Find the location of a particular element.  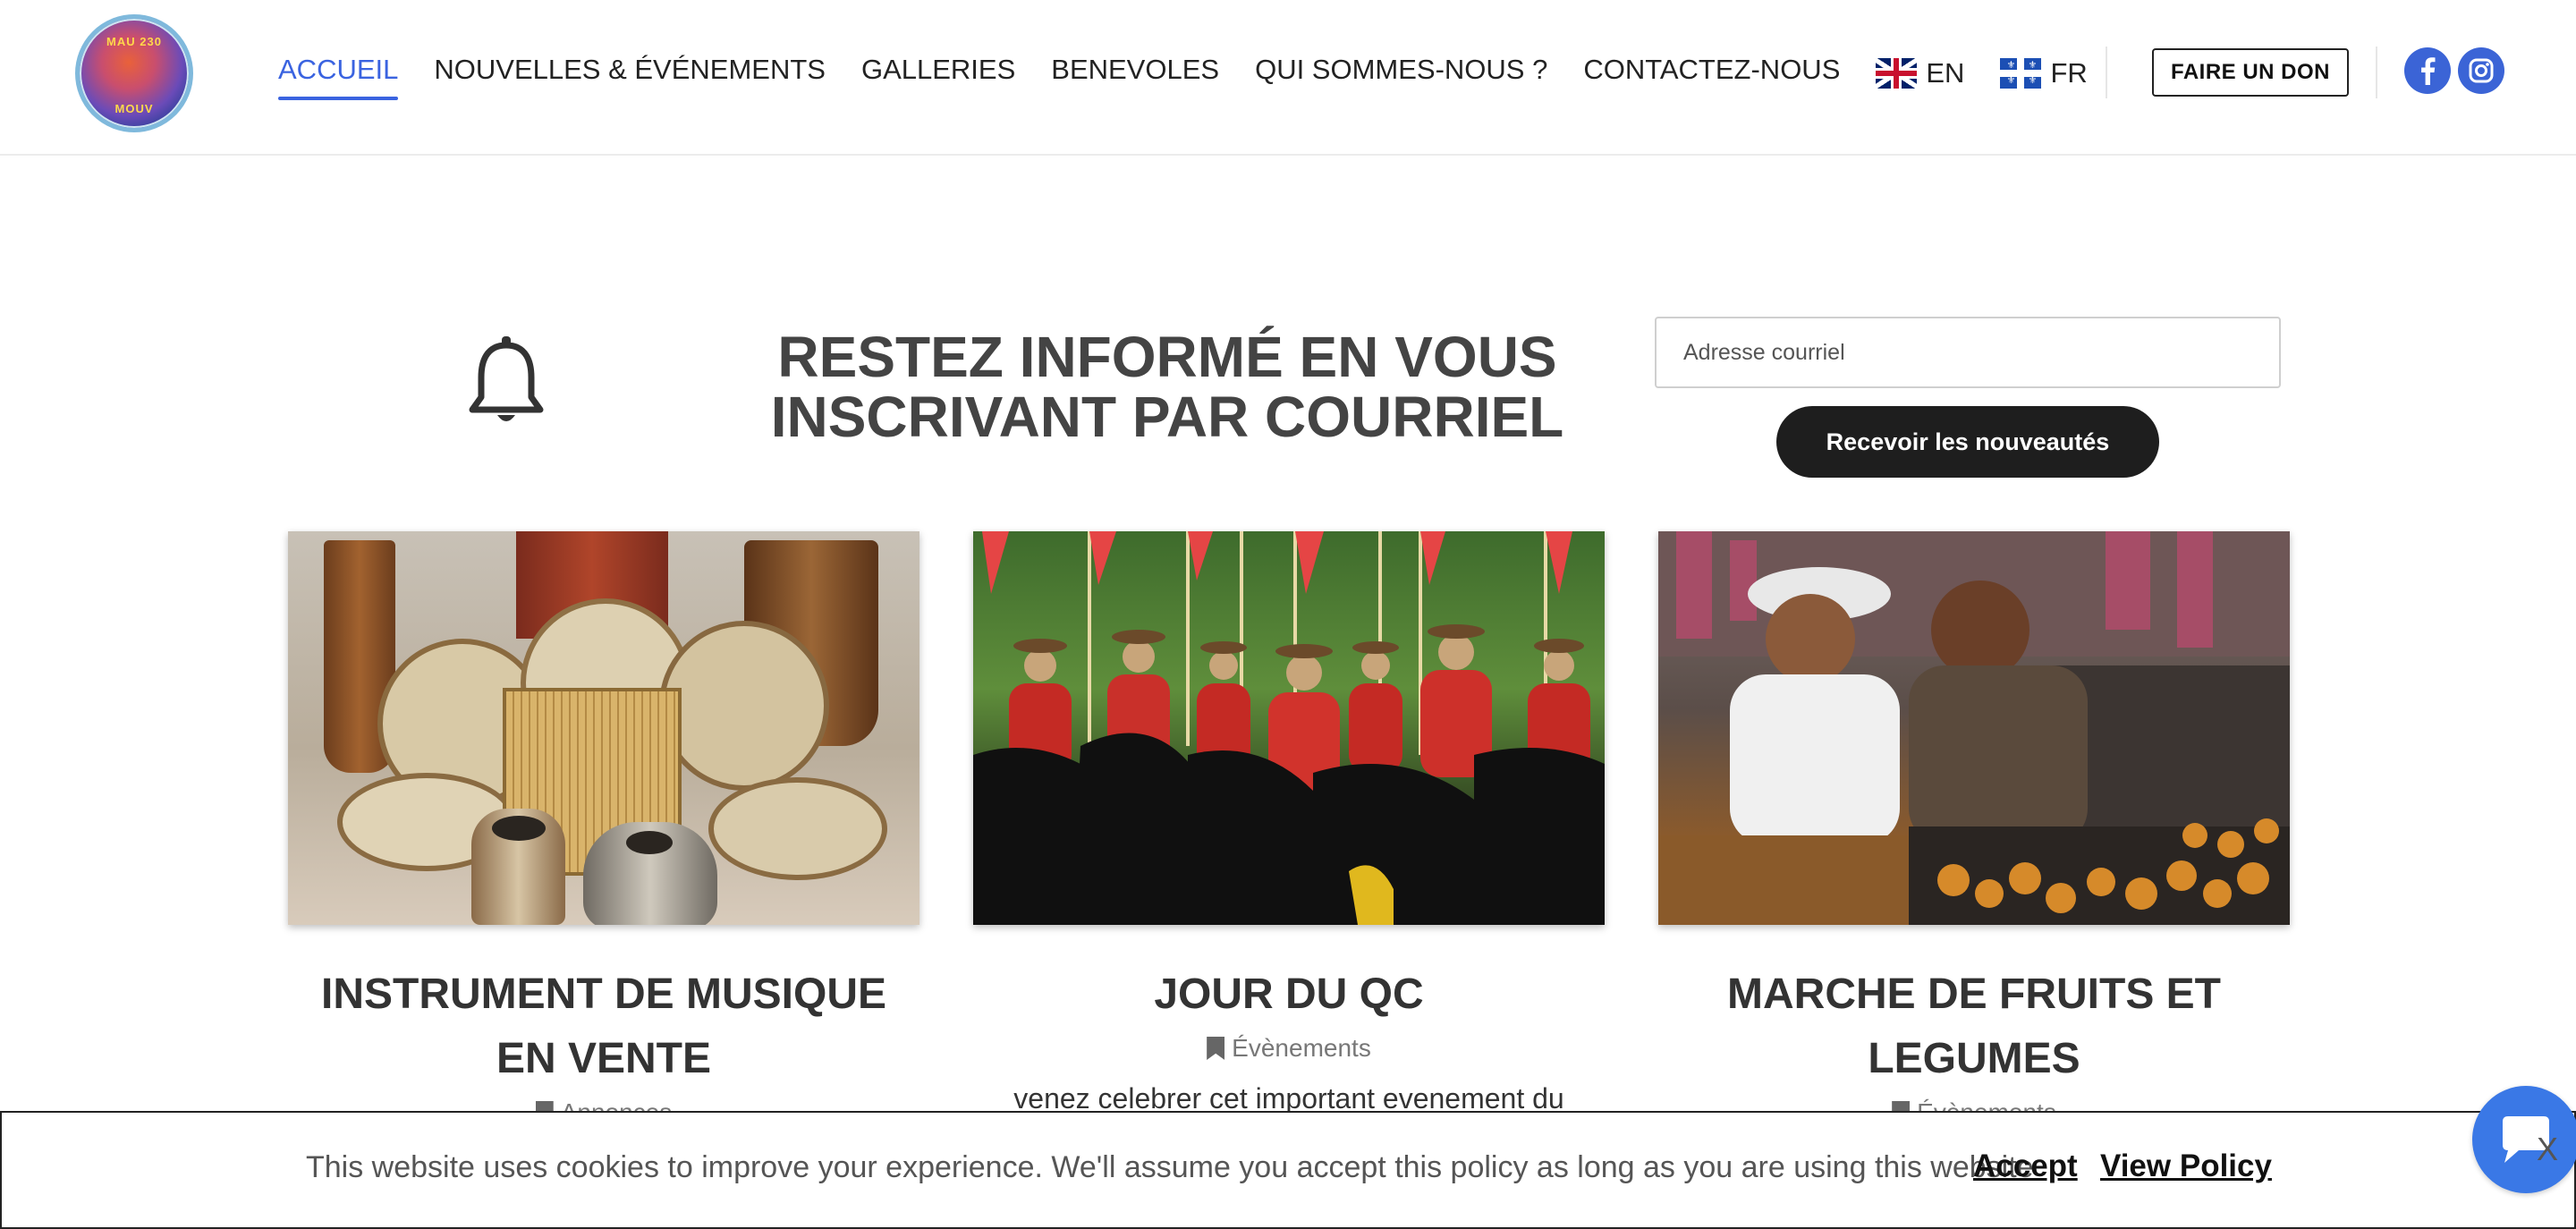

chat-bubble-icon is located at coordinates (2526, 1139).